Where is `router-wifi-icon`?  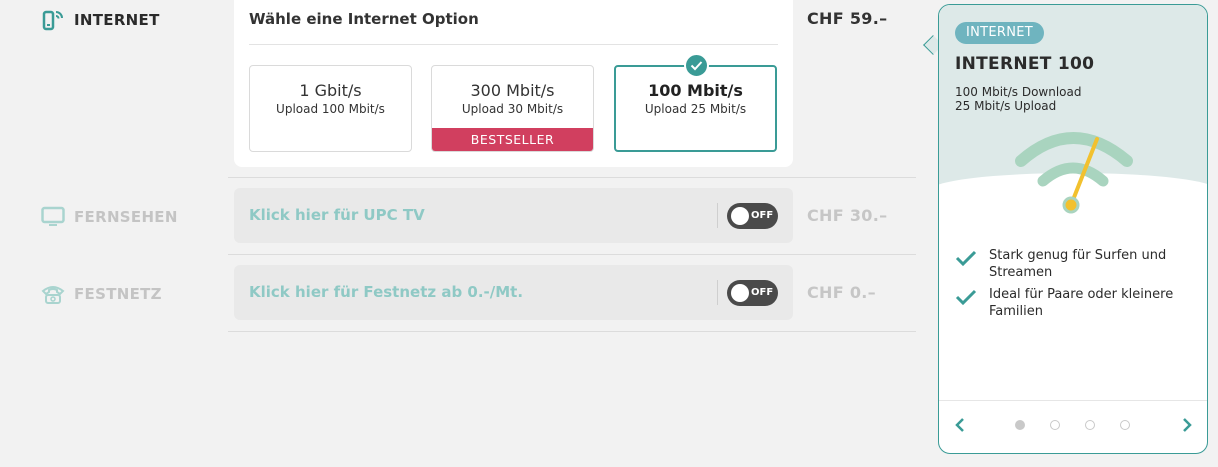 router-wifi-icon is located at coordinates (53, 20).